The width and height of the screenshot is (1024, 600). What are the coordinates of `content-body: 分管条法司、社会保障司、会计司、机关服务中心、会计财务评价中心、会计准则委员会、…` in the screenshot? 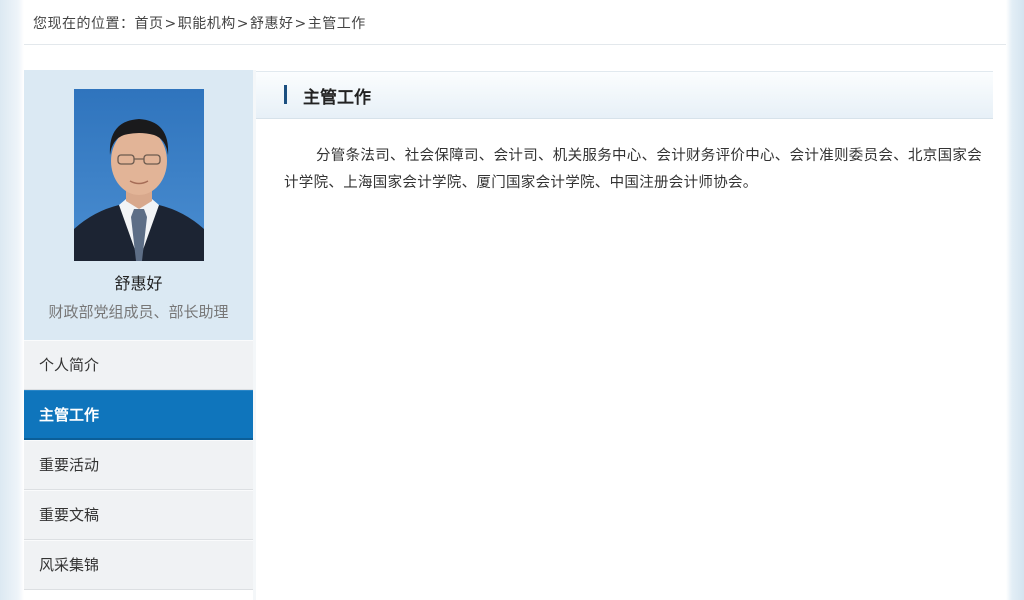 It's located at (633, 169).